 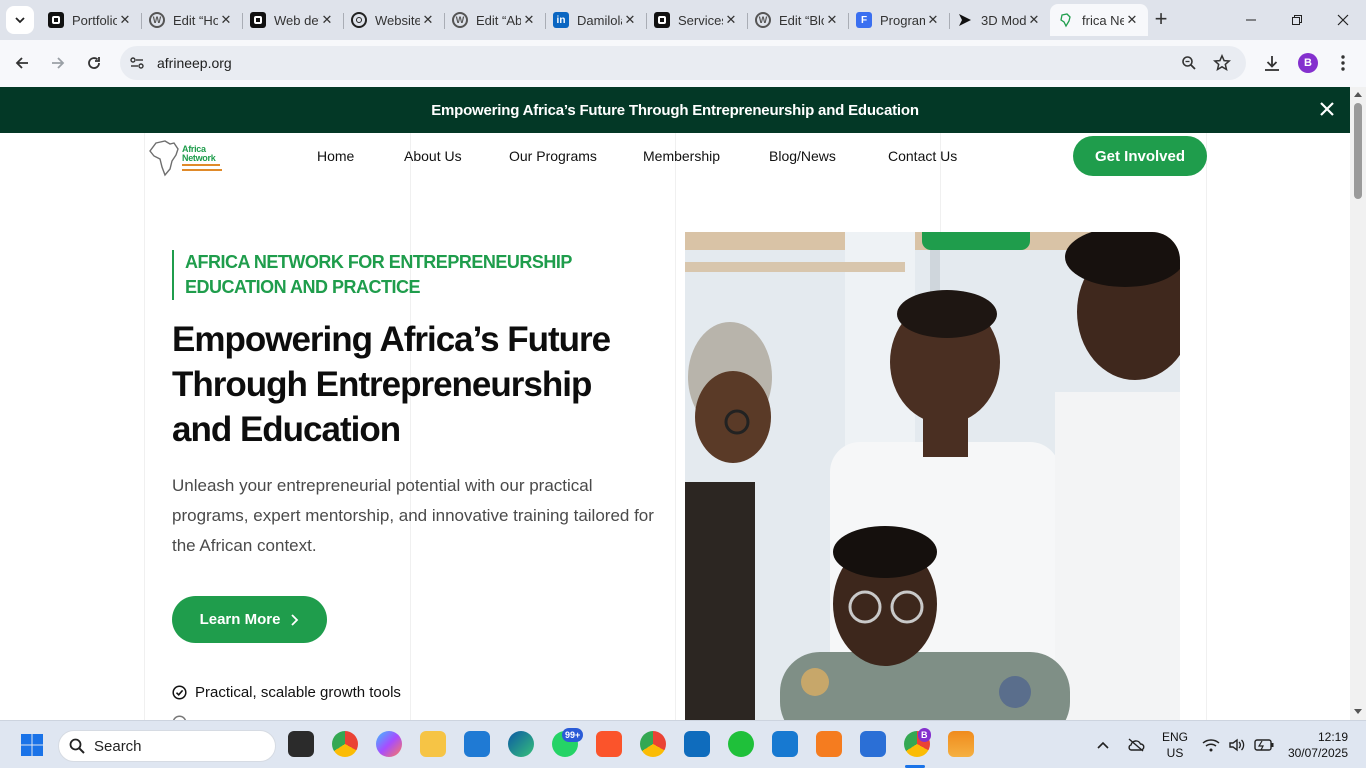 What do you see at coordinates (56, 20) in the screenshot?
I see `square-logo-icon` at bounding box center [56, 20].